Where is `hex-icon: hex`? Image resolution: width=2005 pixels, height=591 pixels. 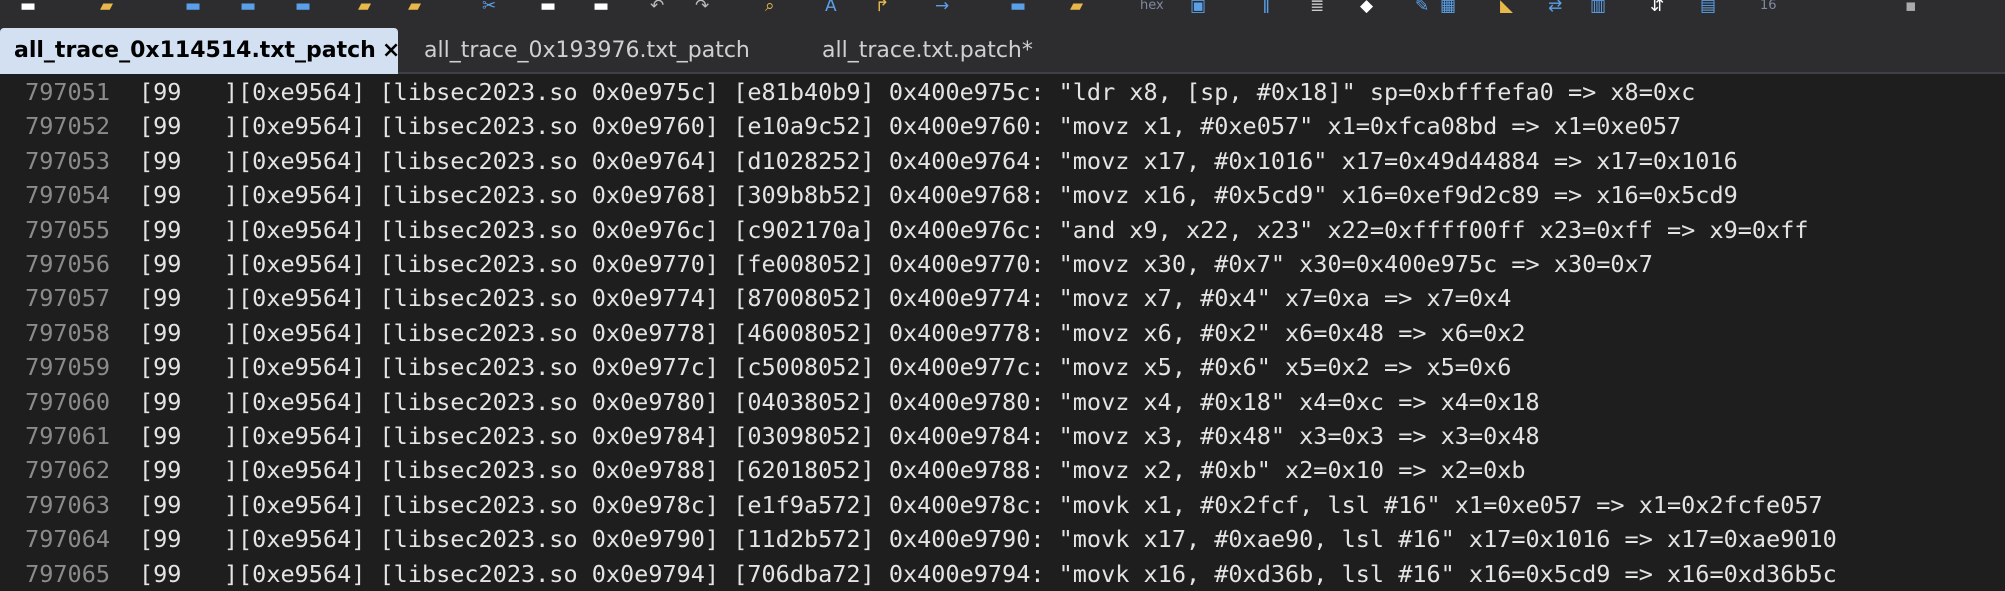
hex-icon: hex is located at coordinates (1152, 6).